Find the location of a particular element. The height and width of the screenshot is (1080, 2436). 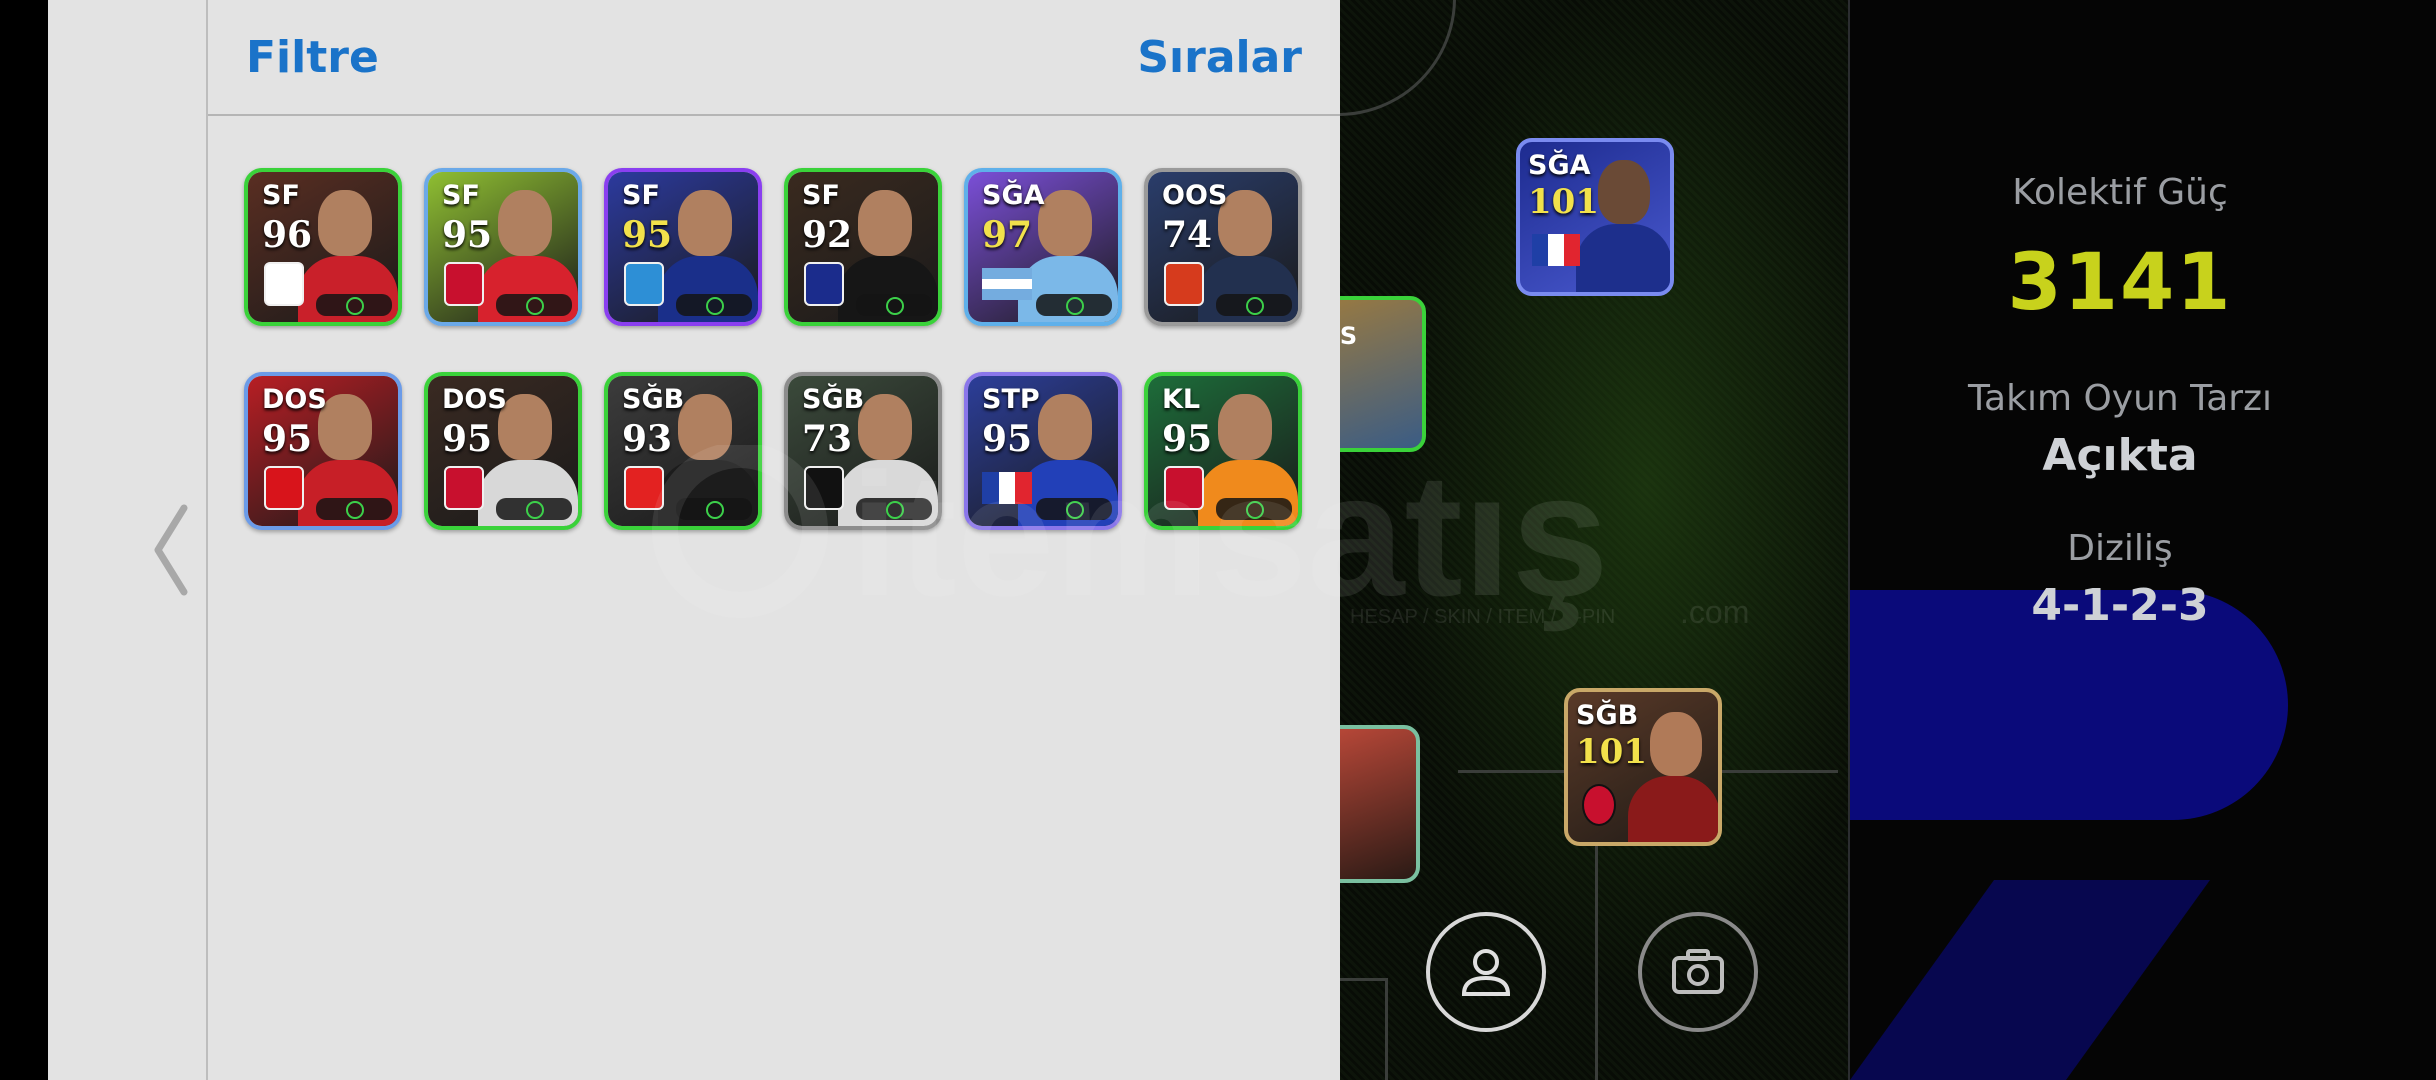

person-icon is located at coordinates (1486, 972).